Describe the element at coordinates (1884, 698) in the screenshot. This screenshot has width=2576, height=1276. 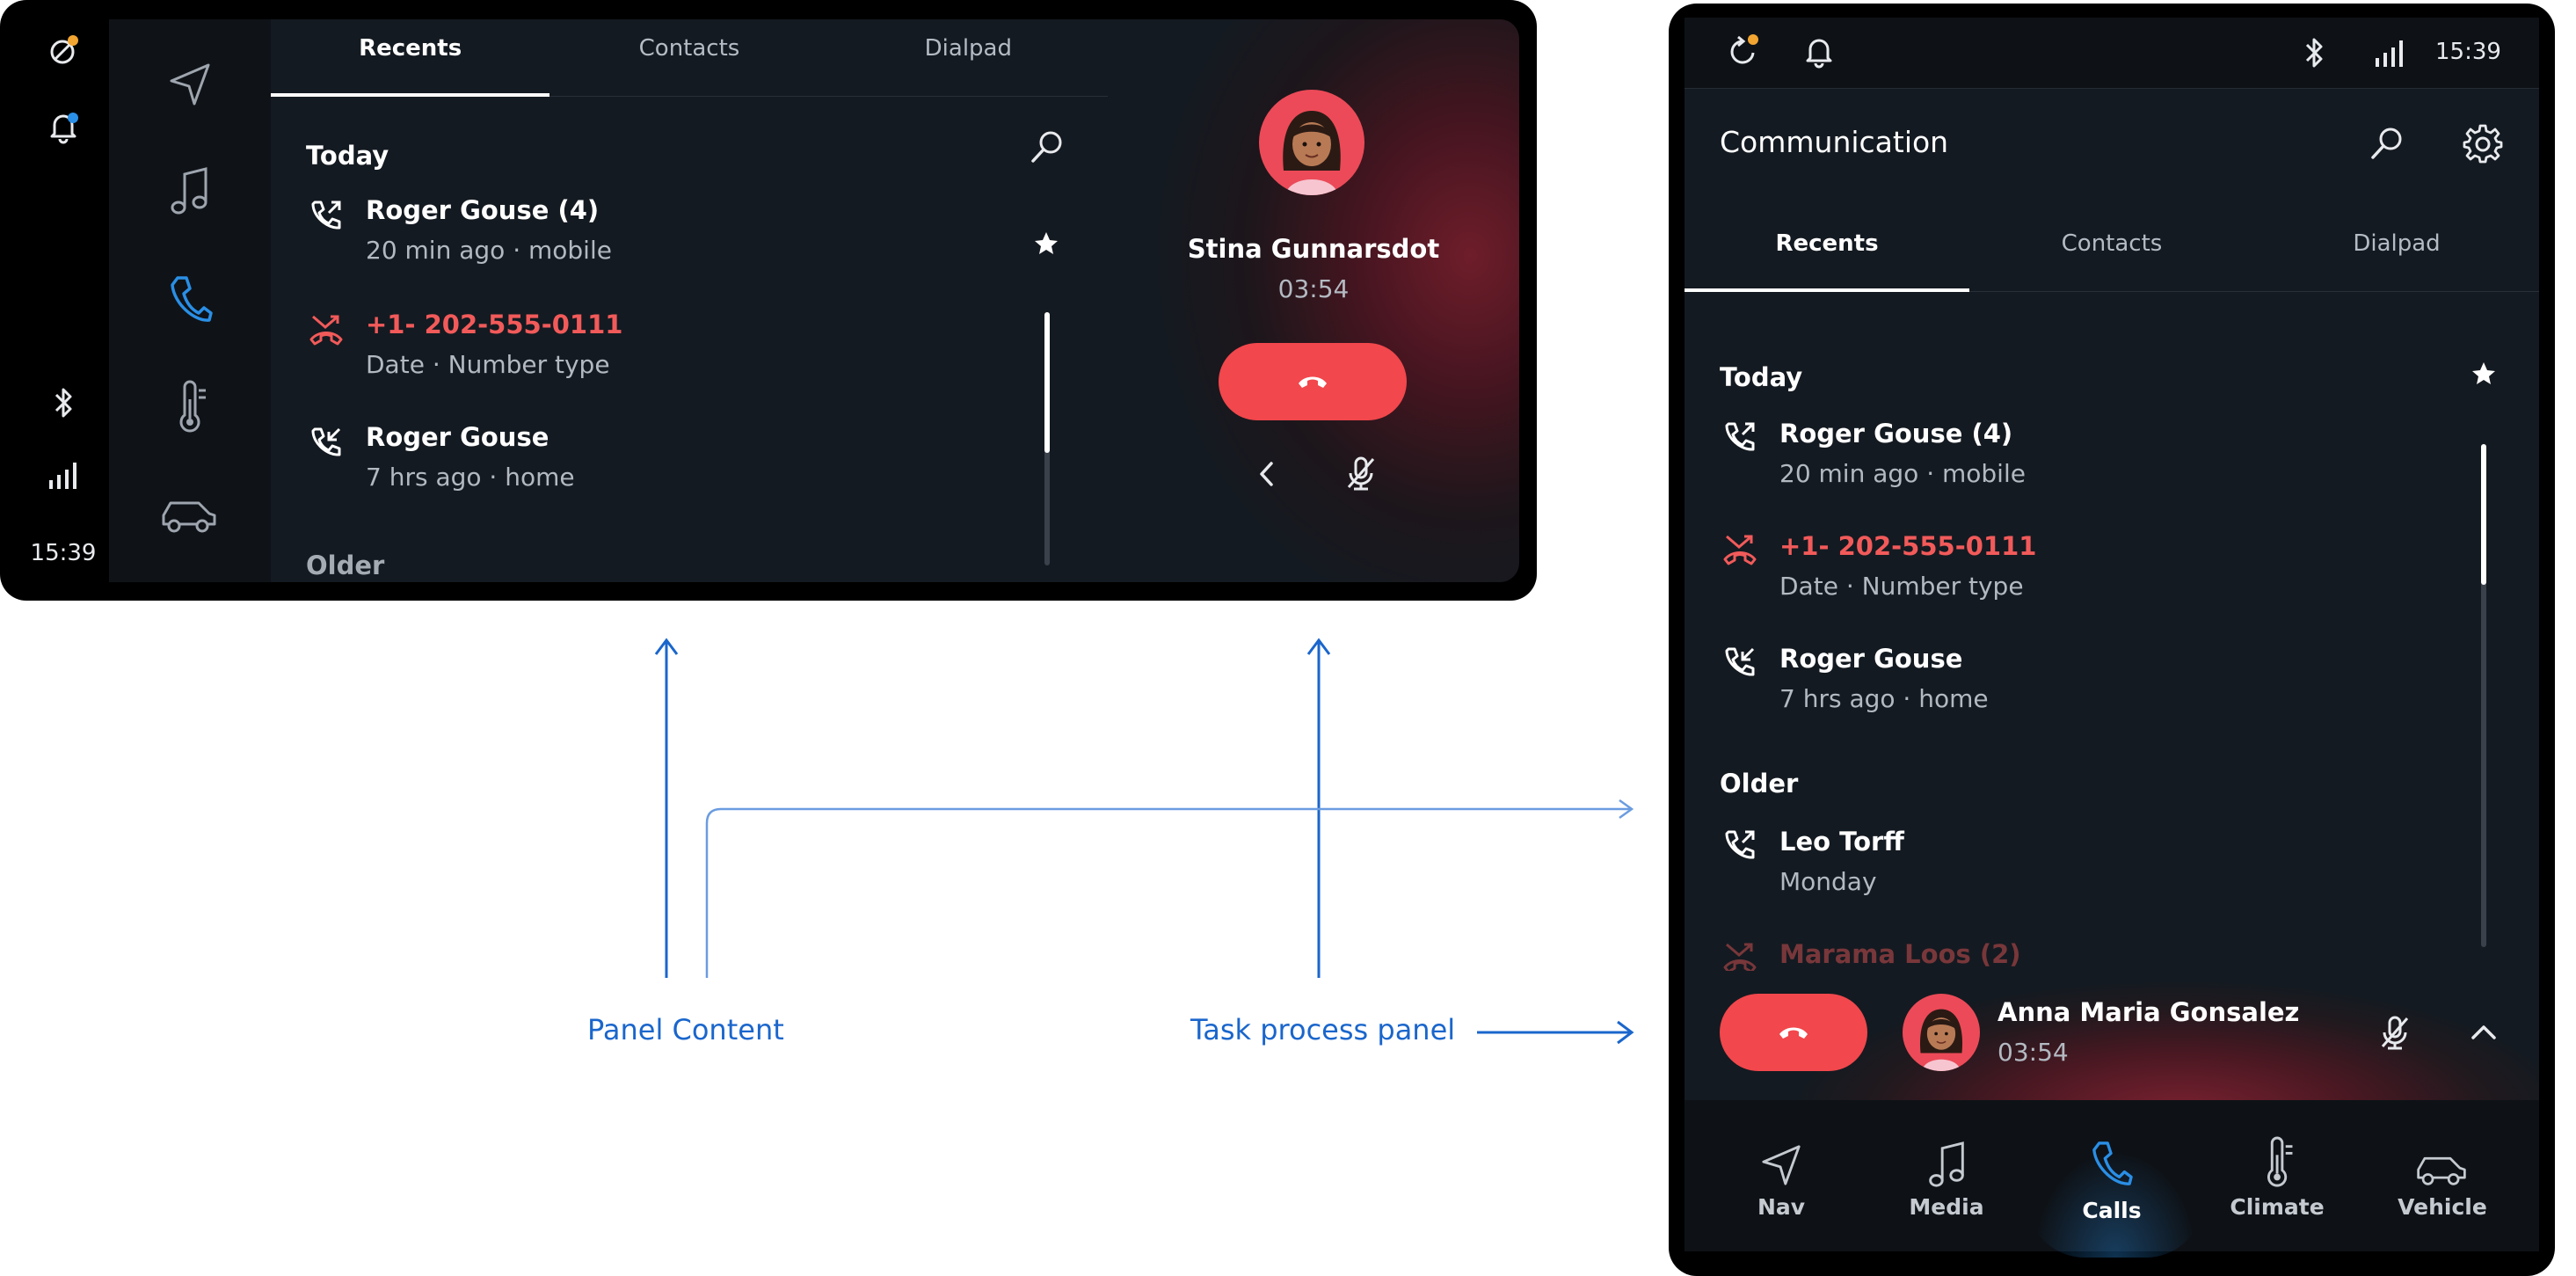
I see `call-log-detail: 7 hrs ago · home` at that location.